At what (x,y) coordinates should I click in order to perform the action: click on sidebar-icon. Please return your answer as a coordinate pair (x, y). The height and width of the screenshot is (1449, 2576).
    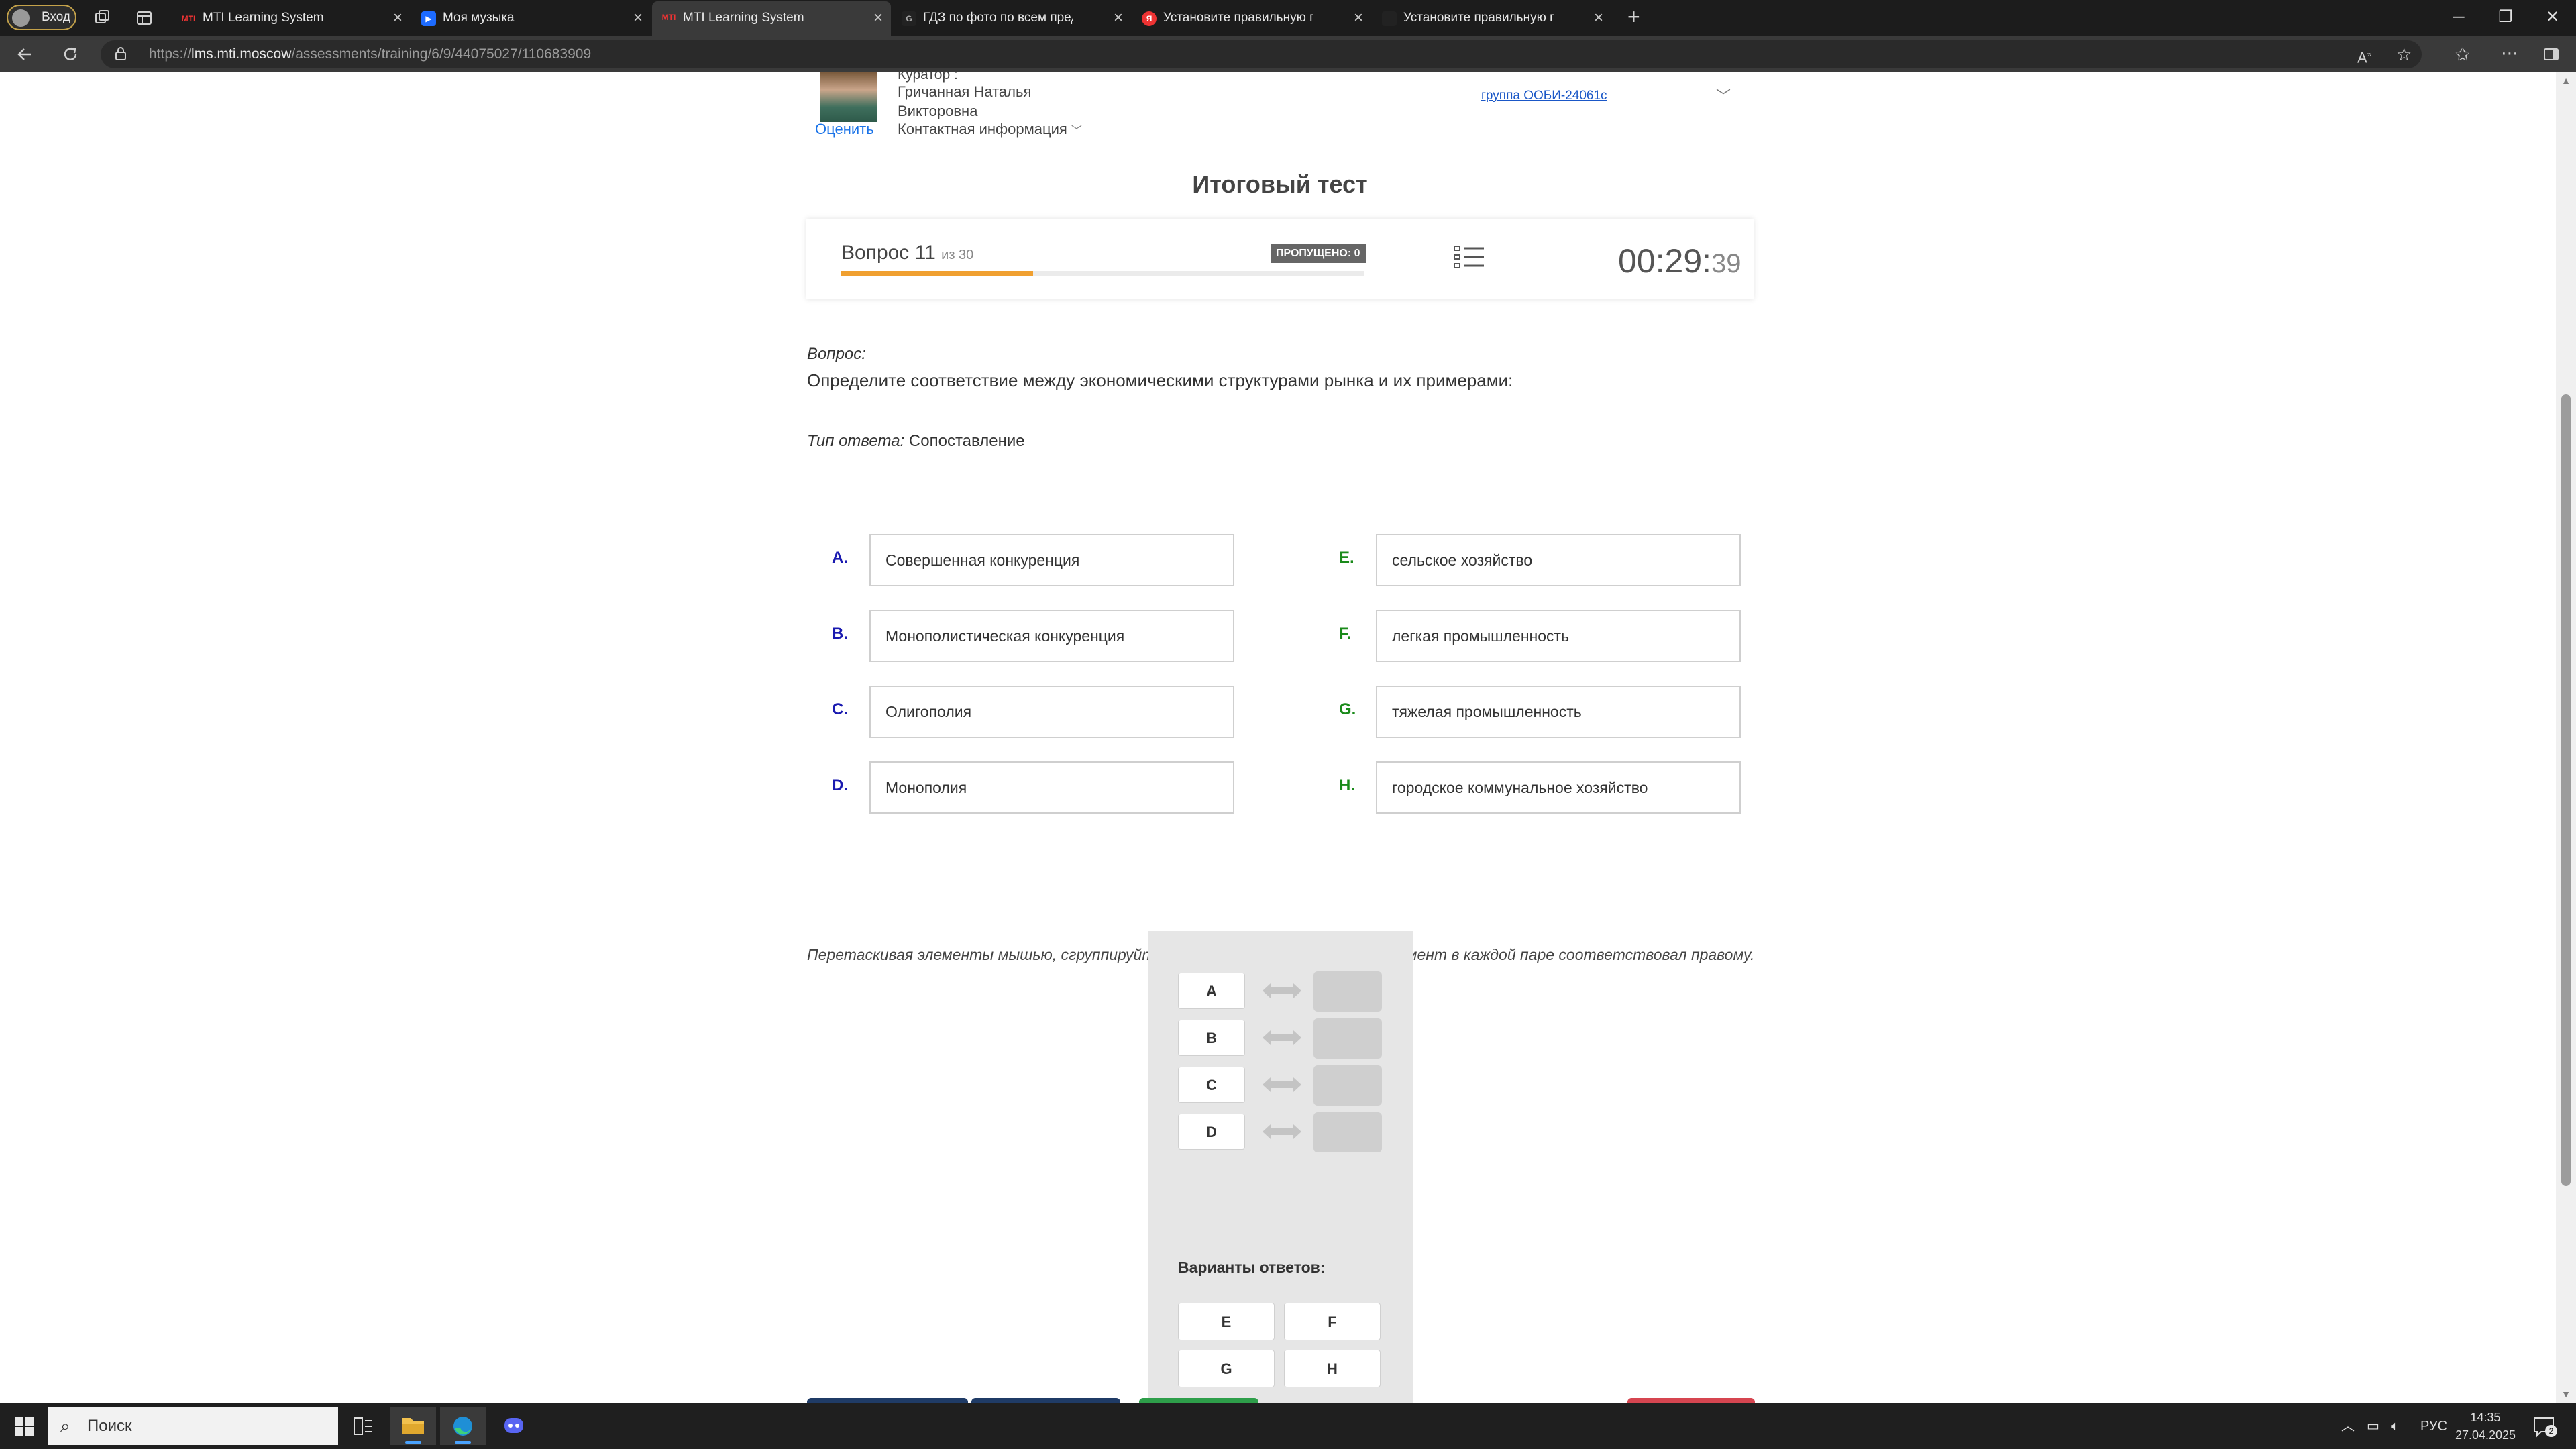
    Looking at the image, I should click on (2551, 56).